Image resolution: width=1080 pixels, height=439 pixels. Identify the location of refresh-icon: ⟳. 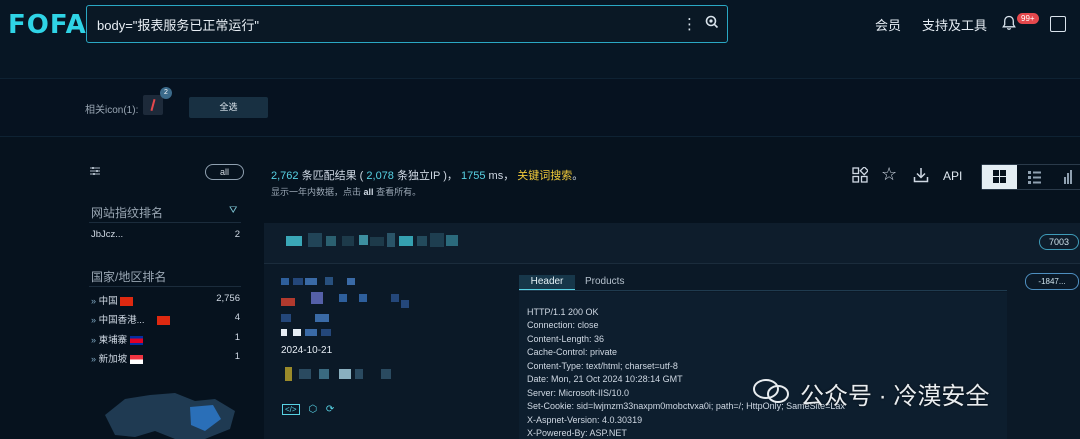
(330, 409).